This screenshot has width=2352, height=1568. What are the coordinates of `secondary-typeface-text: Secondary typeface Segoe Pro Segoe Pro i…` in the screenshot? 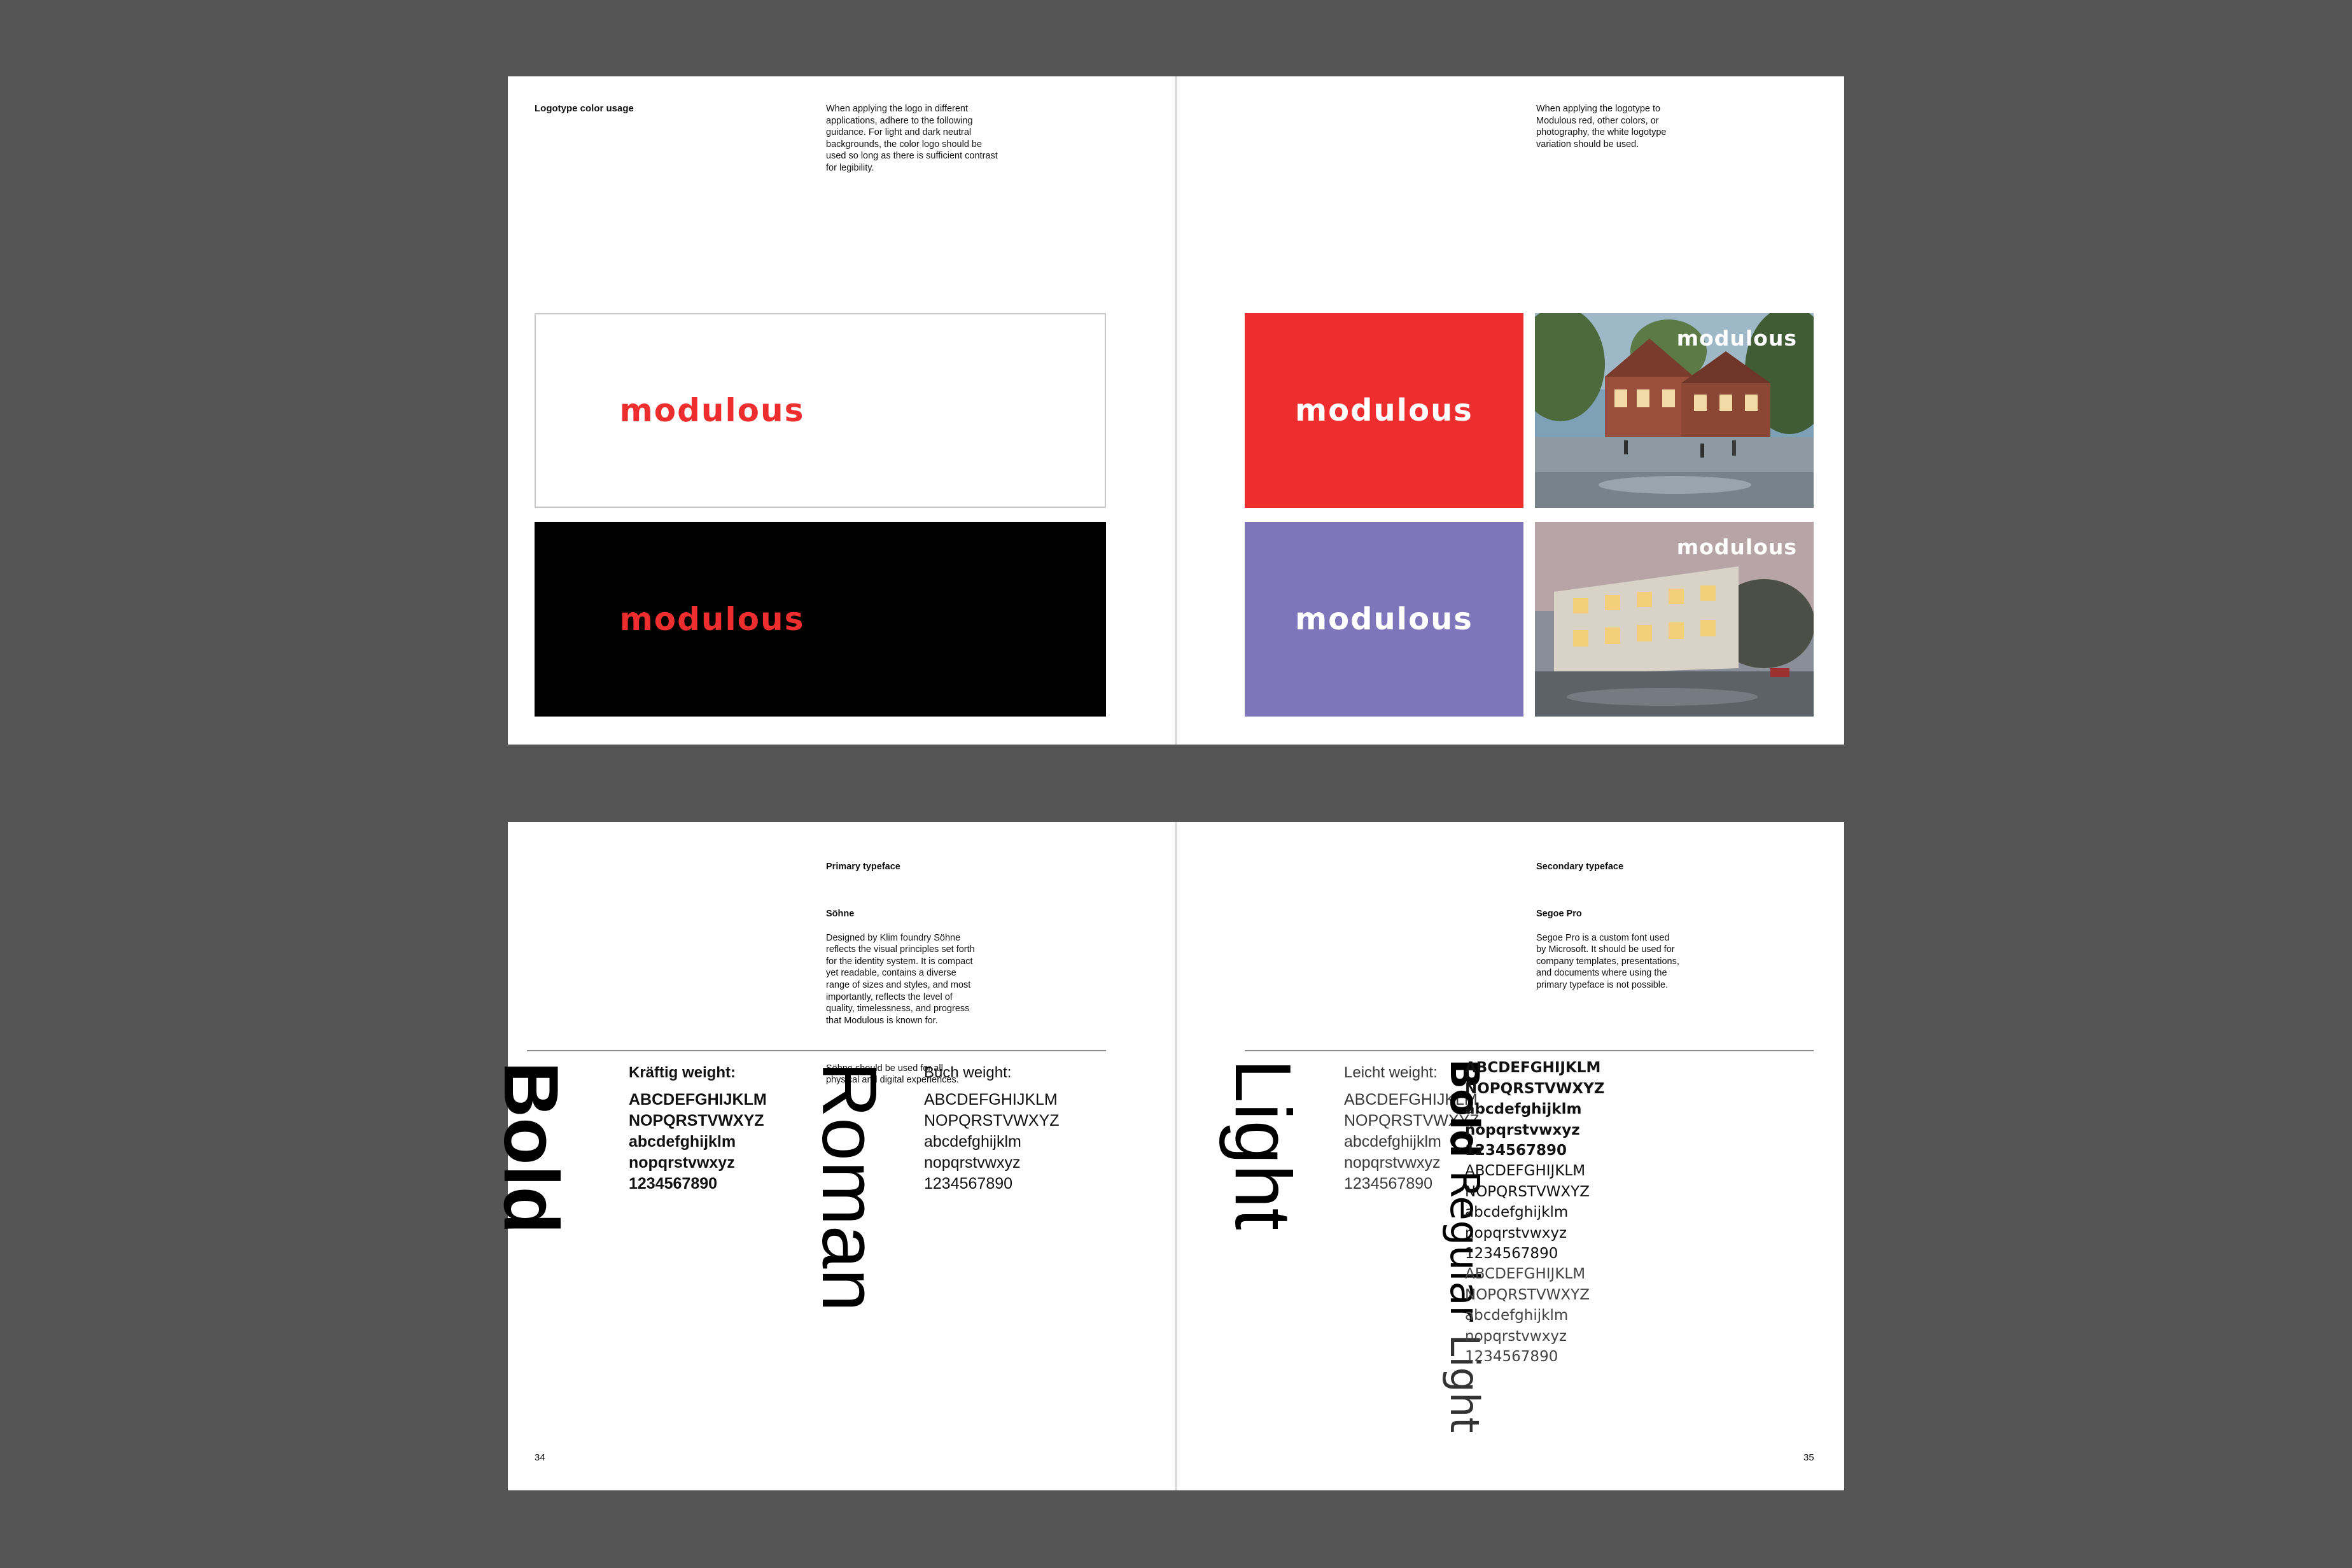 It's located at (1638, 926).